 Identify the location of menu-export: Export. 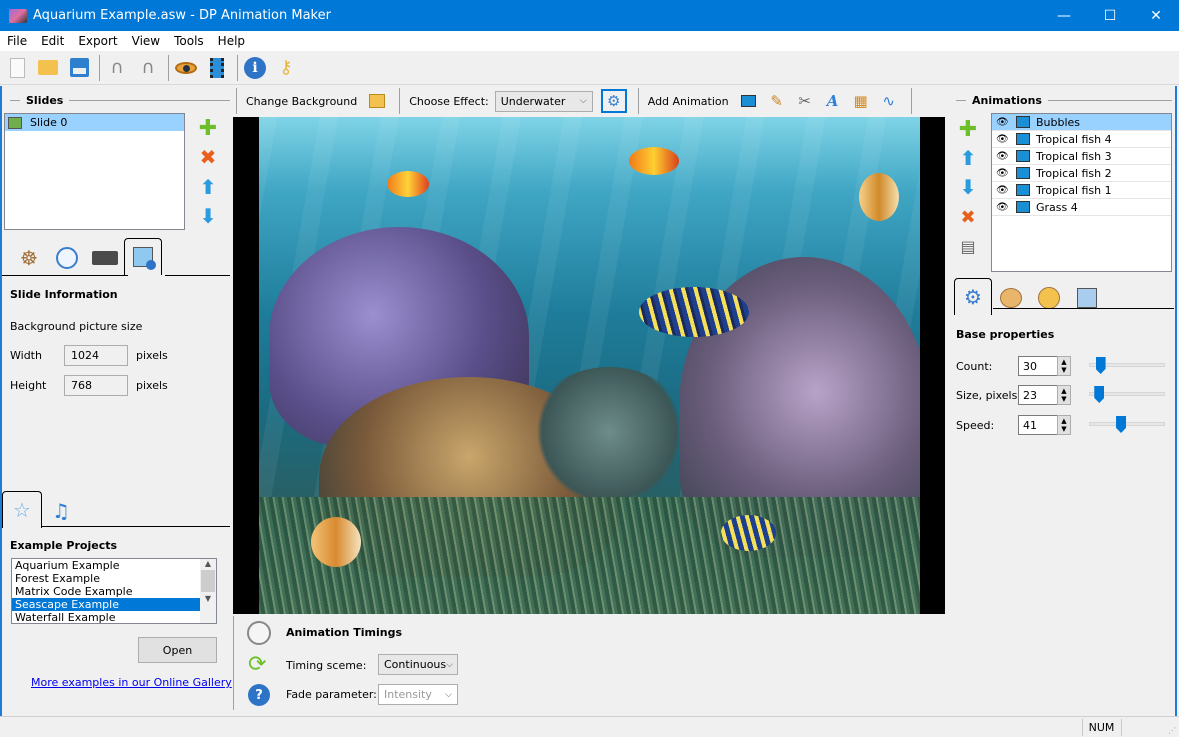
(97, 41).